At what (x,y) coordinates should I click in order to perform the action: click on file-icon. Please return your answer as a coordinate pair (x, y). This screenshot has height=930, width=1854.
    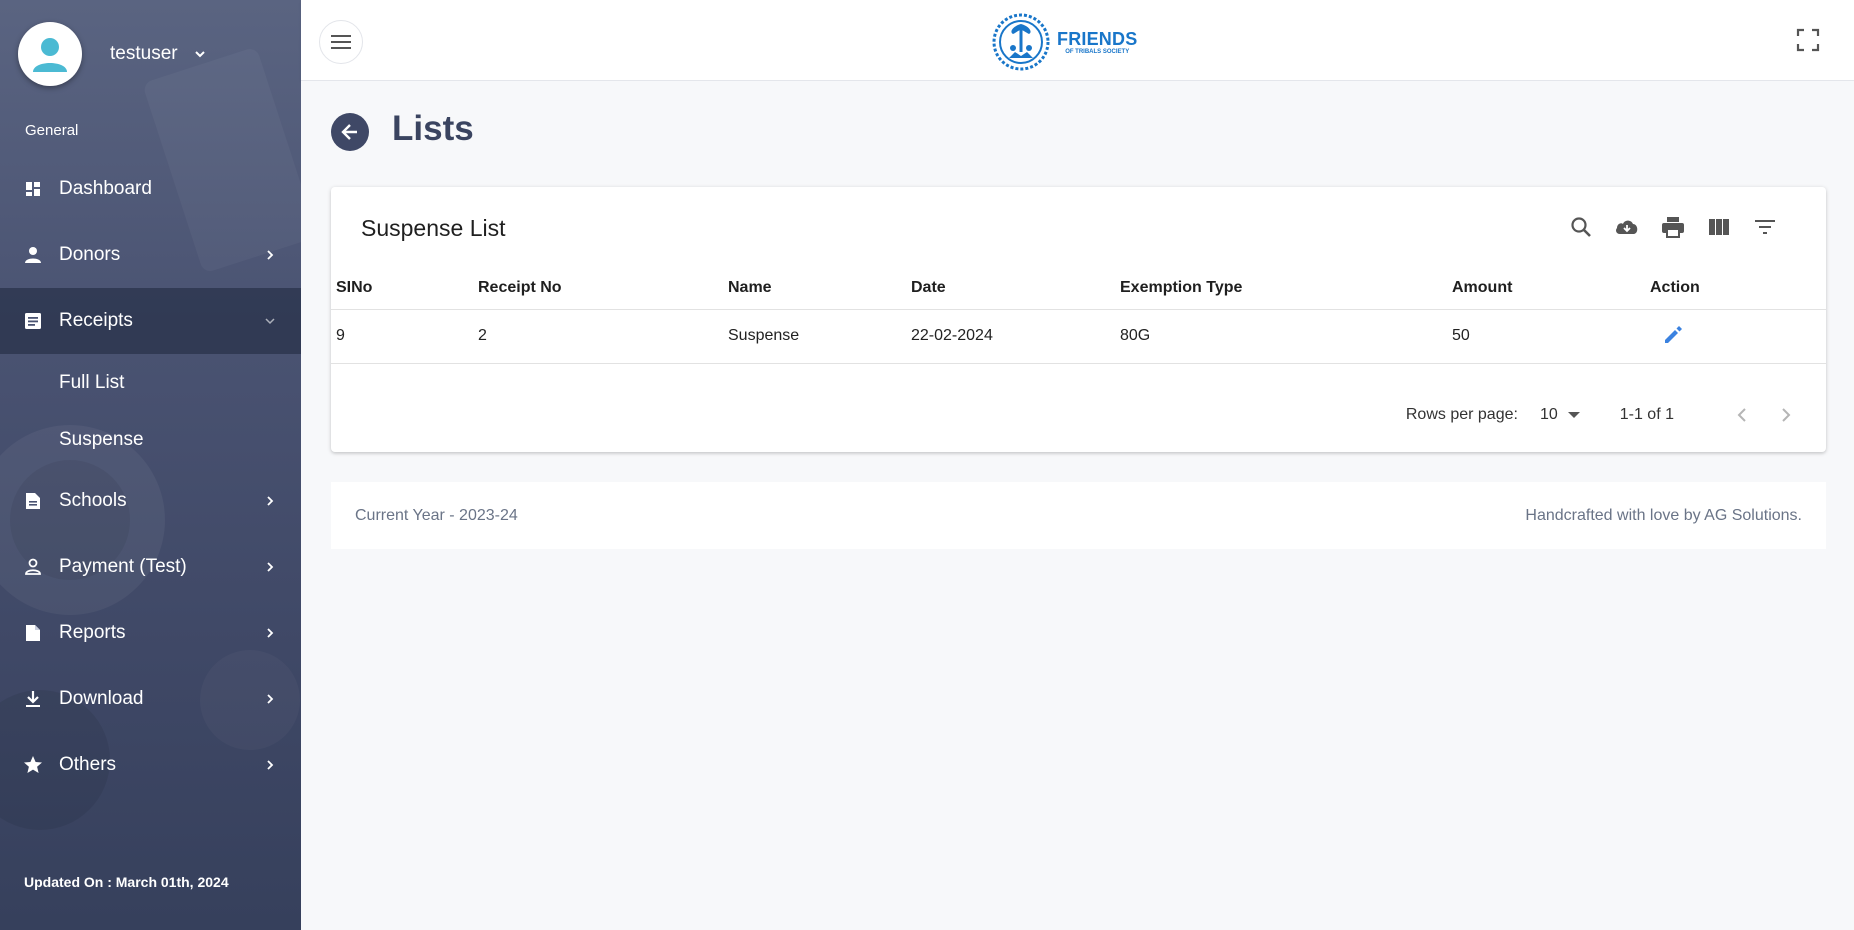
    Looking at the image, I should click on (33, 633).